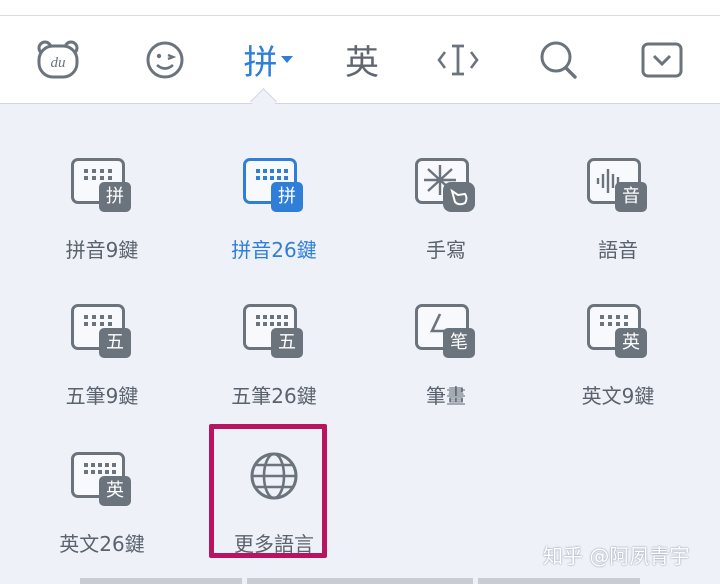 The image size is (720, 584). What do you see at coordinates (446, 186) in the screenshot?
I see `handwriting-icon` at bounding box center [446, 186].